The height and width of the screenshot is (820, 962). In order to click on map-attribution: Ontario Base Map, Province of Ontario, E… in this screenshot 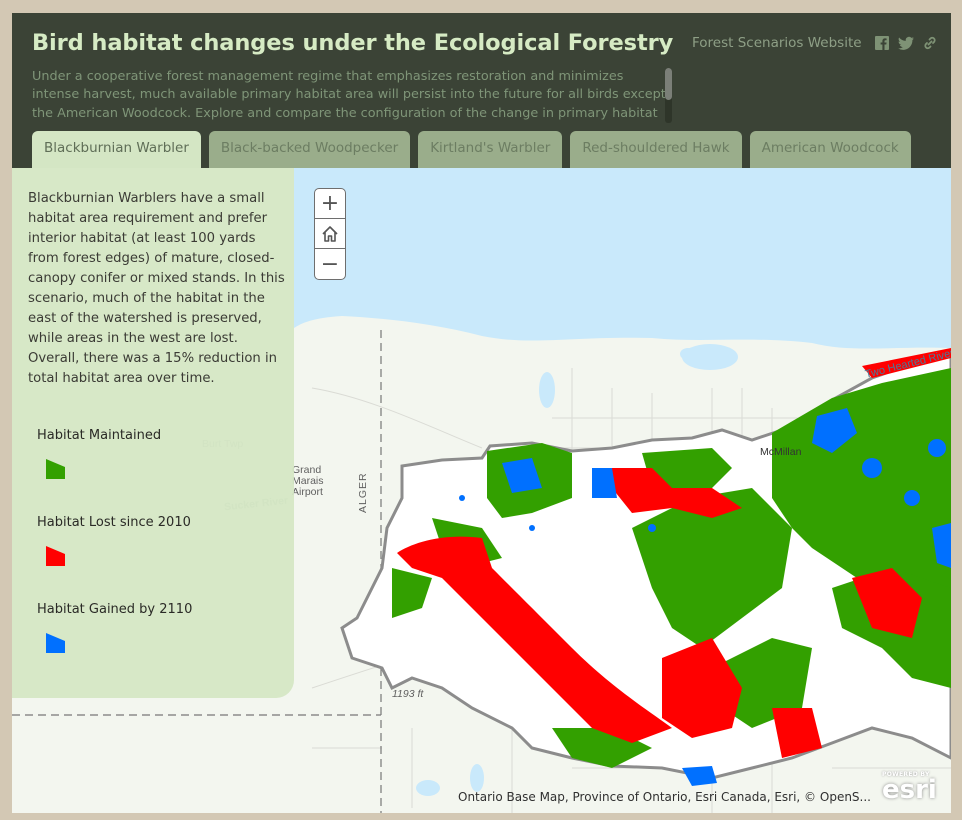, I will do `click(664, 797)`.